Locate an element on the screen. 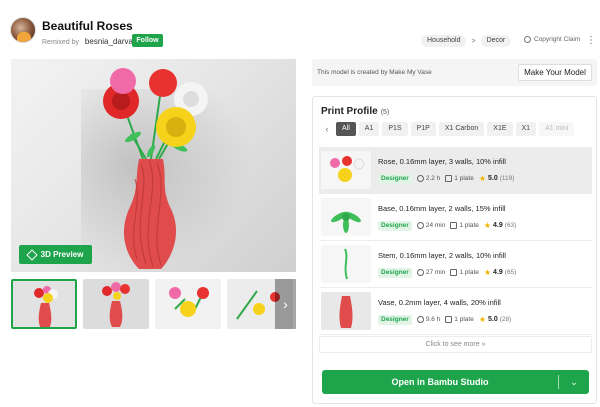 The height and width of the screenshot is (407, 600). review-count: (63) is located at coordinates (510, 225).